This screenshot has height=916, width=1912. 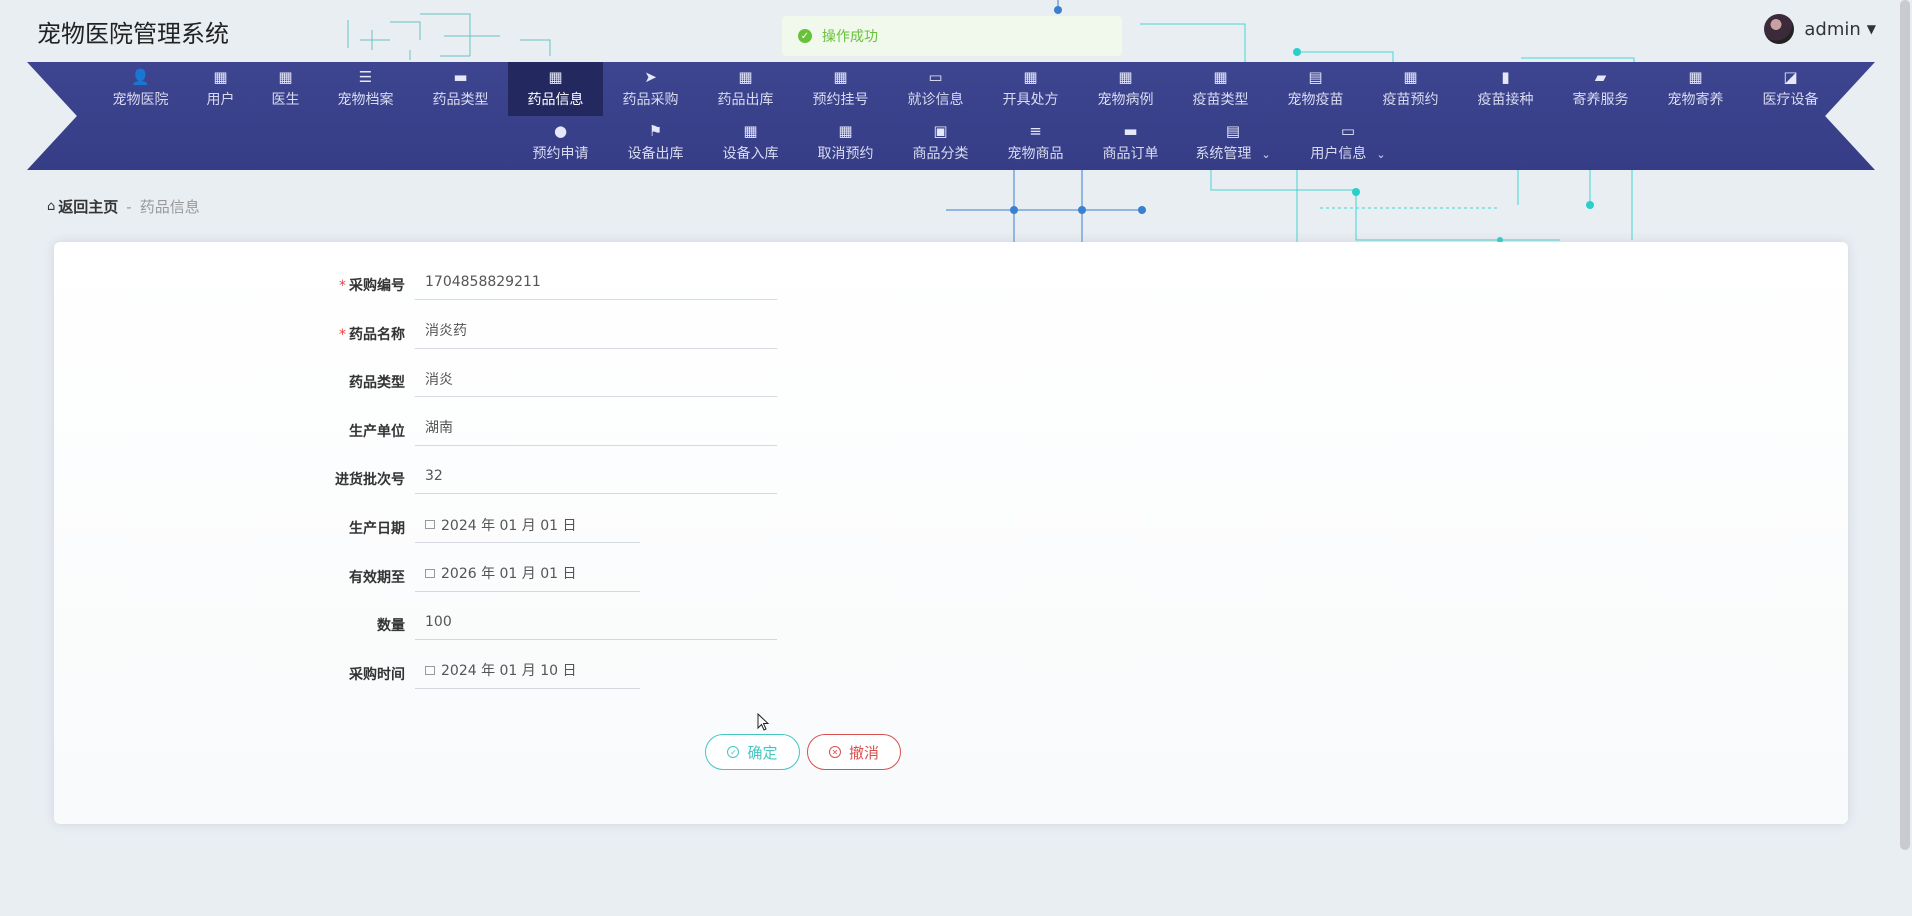 What do you see at coordinates (1505, 100) in the screenshot?
I see `nav-item-label: 疫苗接种` at bounding box center [1505, 100].